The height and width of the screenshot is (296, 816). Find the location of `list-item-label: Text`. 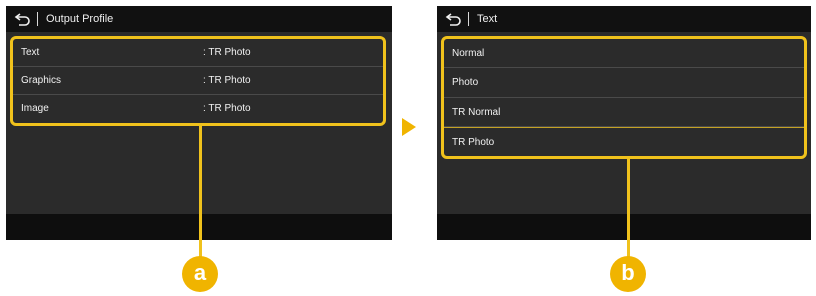

list-item-label: Text is located at coordinates (30, 52).